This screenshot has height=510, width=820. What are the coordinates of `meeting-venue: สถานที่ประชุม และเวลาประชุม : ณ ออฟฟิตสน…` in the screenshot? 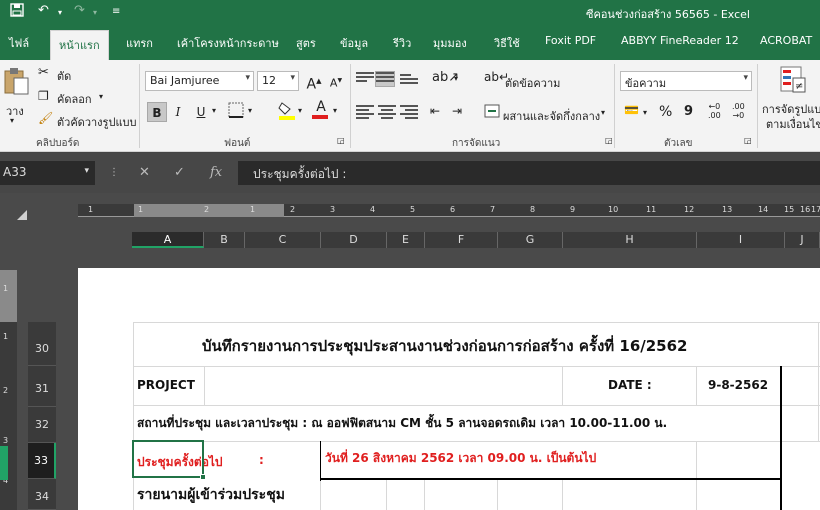 It's located at (402, 423).